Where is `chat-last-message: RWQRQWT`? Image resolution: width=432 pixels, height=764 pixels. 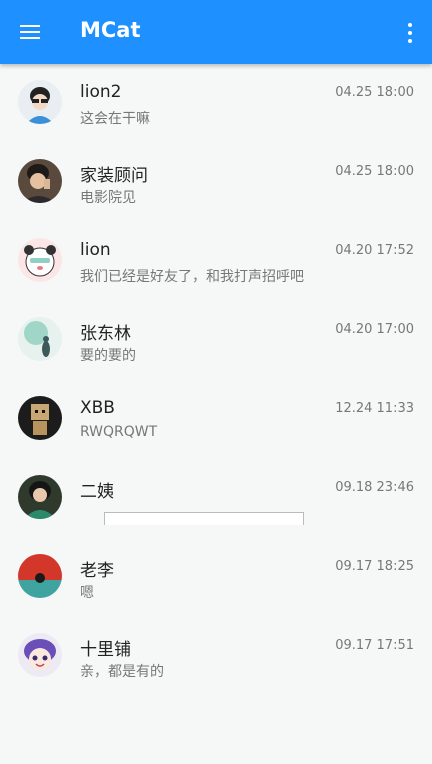
chat-last-message: RWQRQWT is located at coordinates (119, 432).